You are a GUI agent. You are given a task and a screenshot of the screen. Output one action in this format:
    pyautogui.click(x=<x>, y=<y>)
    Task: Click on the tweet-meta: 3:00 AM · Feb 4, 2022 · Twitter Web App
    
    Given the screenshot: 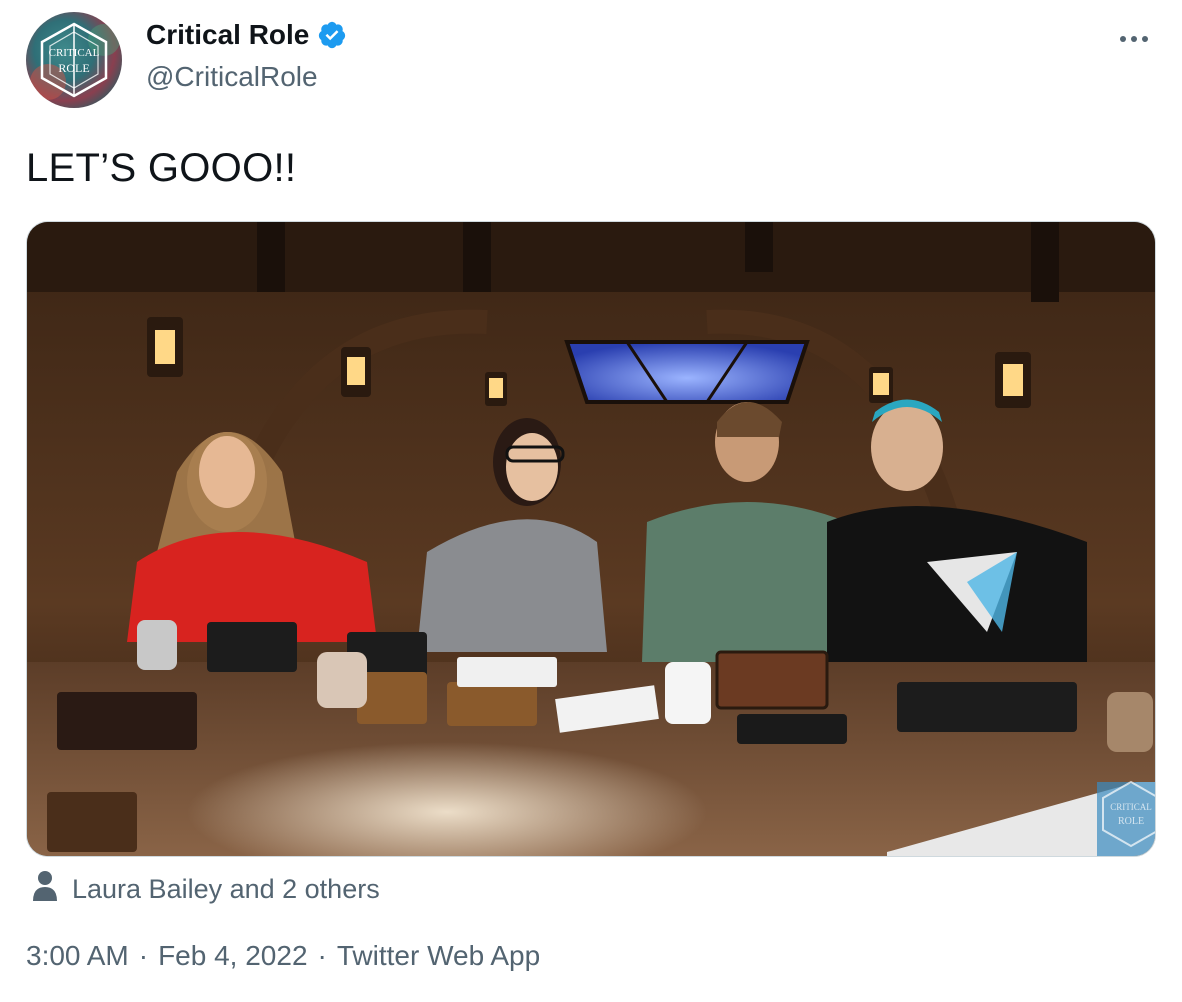 What is the action you would take?
    pyautogui.click(x=283, y=956)
    